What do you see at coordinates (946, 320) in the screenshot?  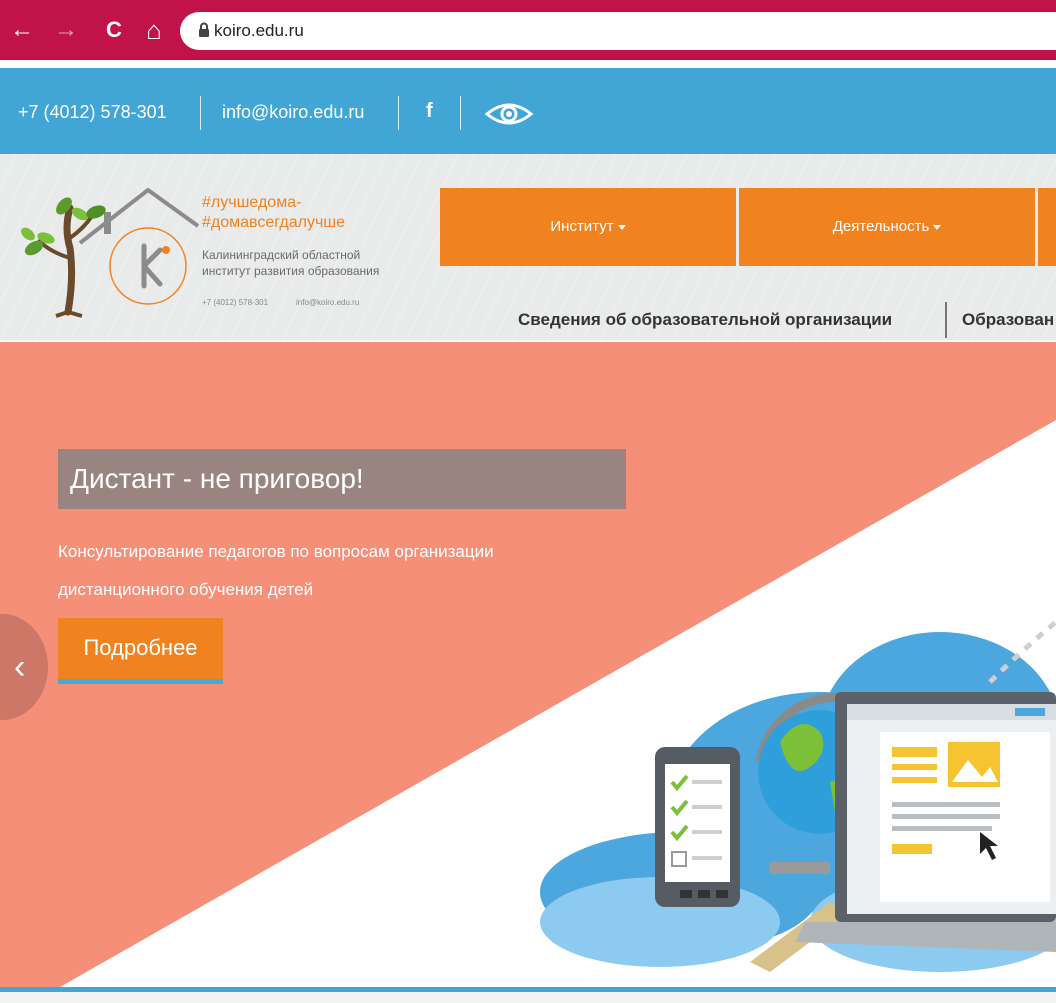 I see `submenu-divider` at bounding box center [946, 320].